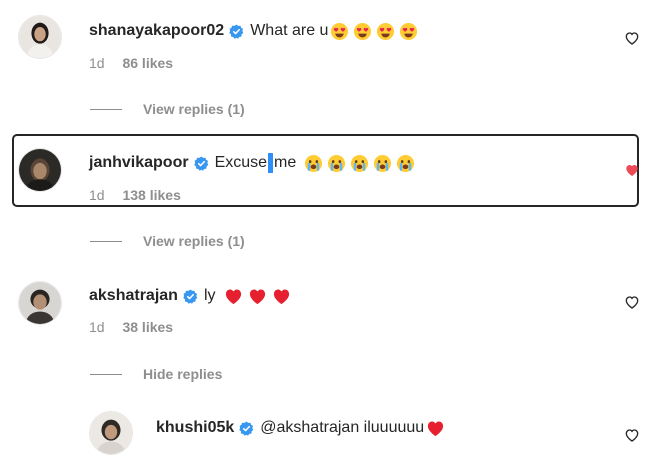 The image size is (656, 459). What do you see at coordinates (195, 428) in the screenshot?
I see `comment-username: khushi05k` at bounding box center [195, 428].